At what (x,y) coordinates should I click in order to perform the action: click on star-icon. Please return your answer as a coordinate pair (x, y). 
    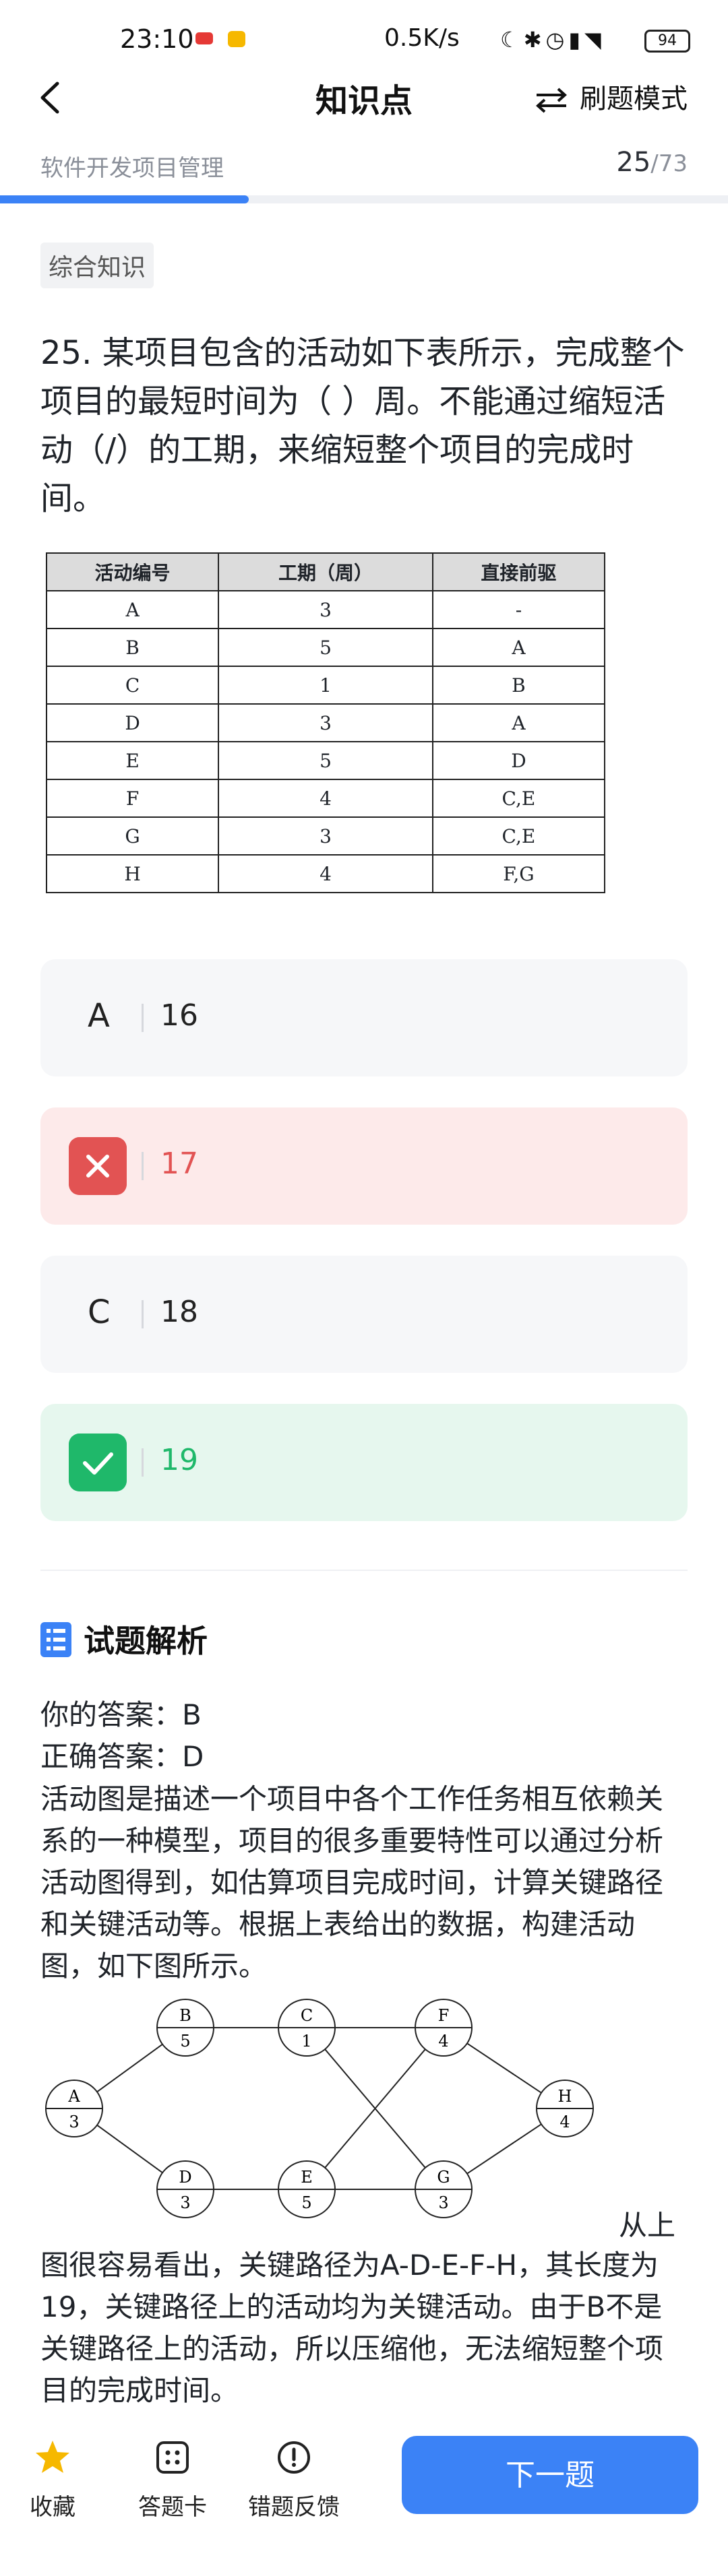
    Looking at the image, I should click on (52, 2457).